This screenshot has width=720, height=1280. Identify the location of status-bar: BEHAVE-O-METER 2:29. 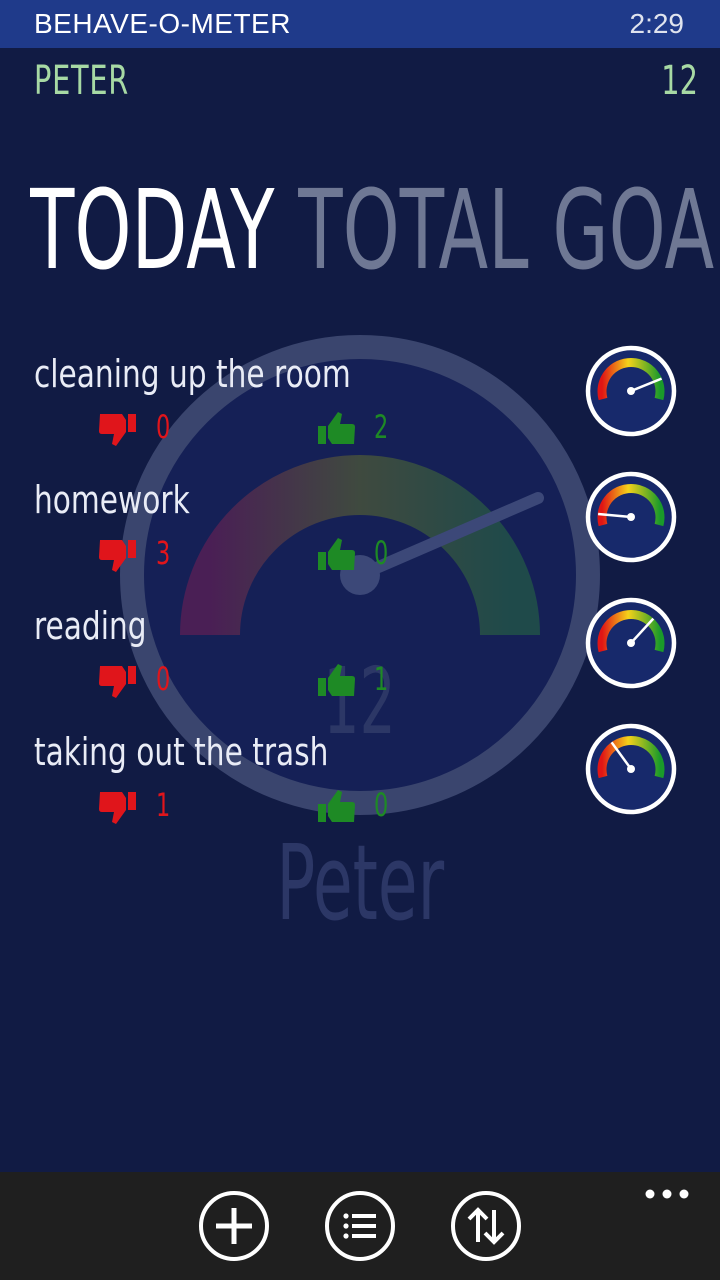
(360, 24).